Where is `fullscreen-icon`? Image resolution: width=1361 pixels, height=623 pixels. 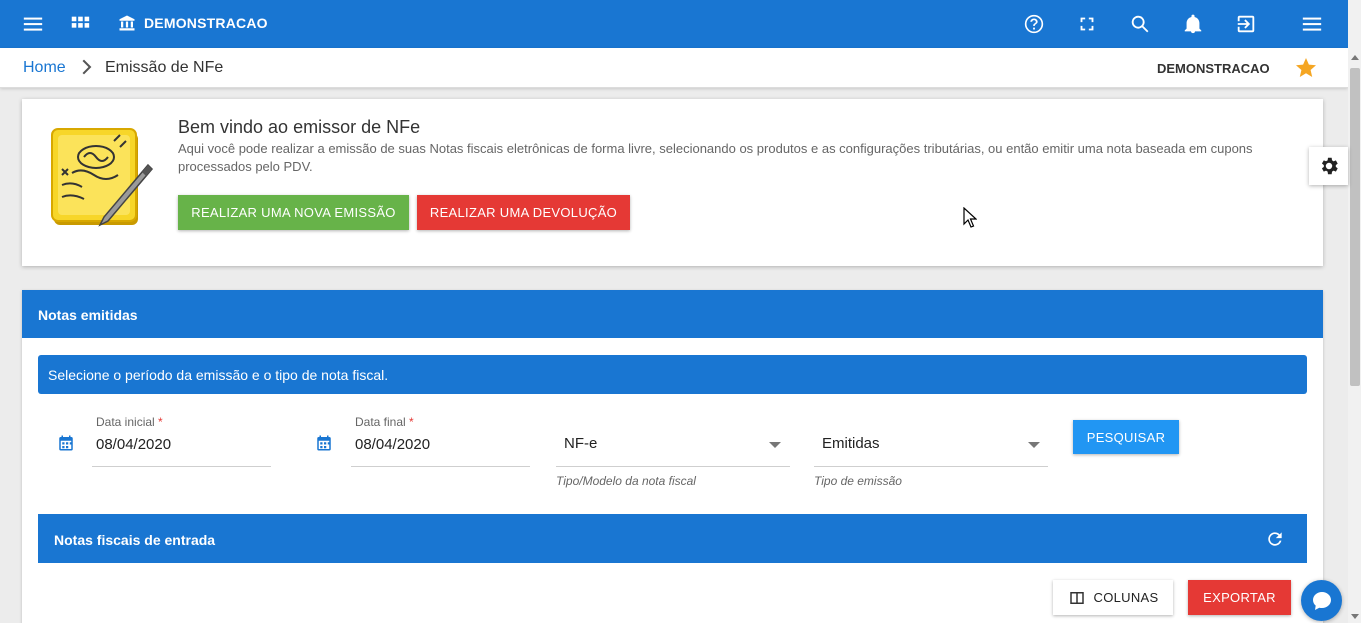
fullscreen-icon is located at coordinates (1087, 24).